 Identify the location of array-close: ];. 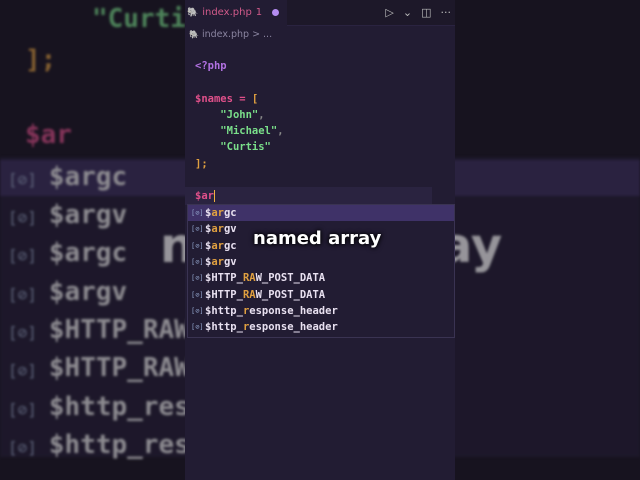
(201, 163).